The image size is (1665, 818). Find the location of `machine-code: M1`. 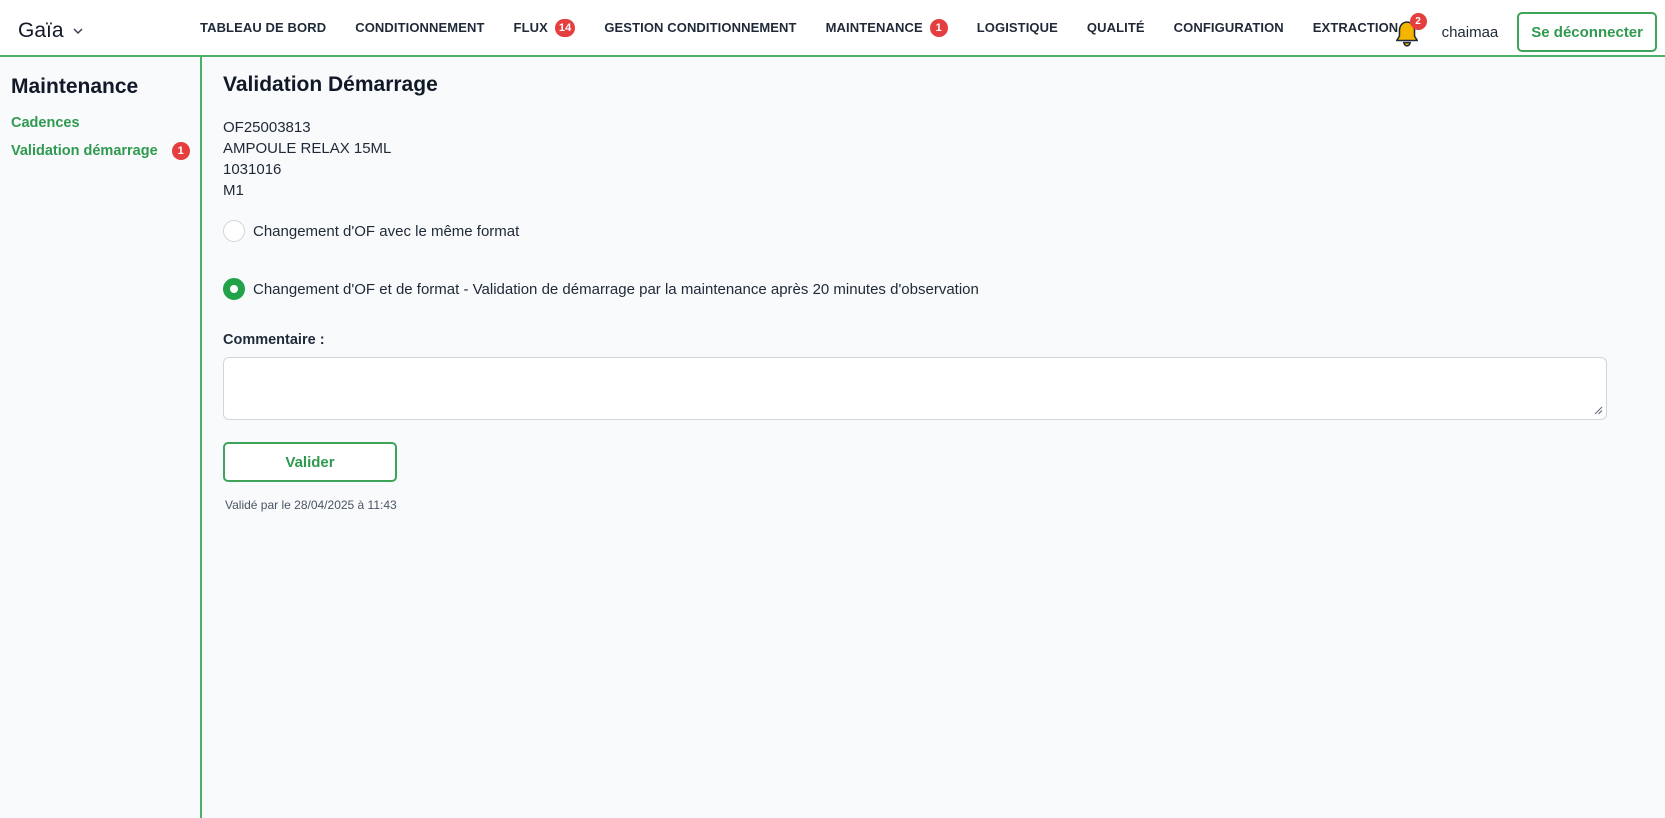

machine-code: M1 is located at coordinates (233, 190).